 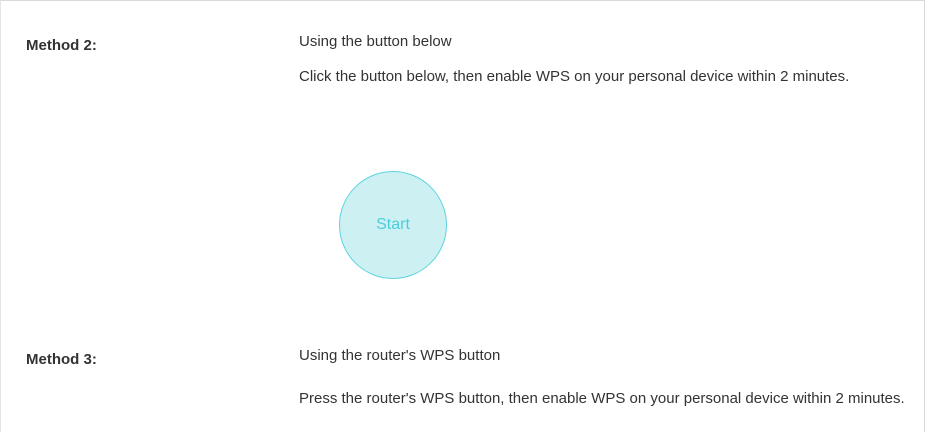 What do you see at coordinates (375, 41) in the screenshot?
I see `method-2-heading: Using the button below` at bounding box center [375, 41].